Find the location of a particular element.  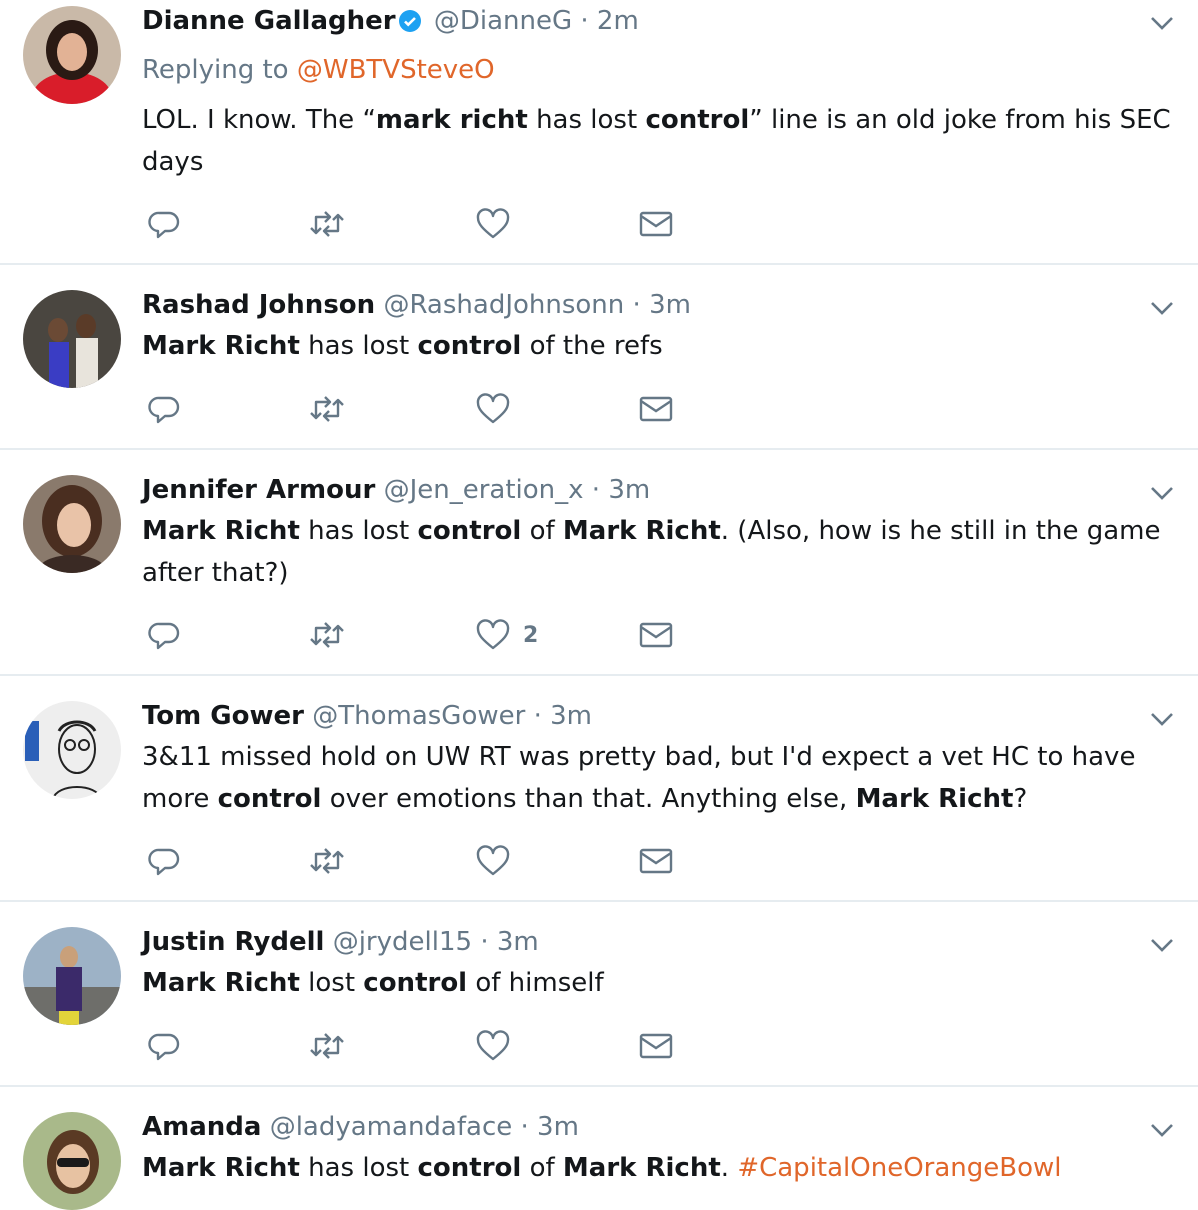

reply-icon is located at coordinates (164, 862).